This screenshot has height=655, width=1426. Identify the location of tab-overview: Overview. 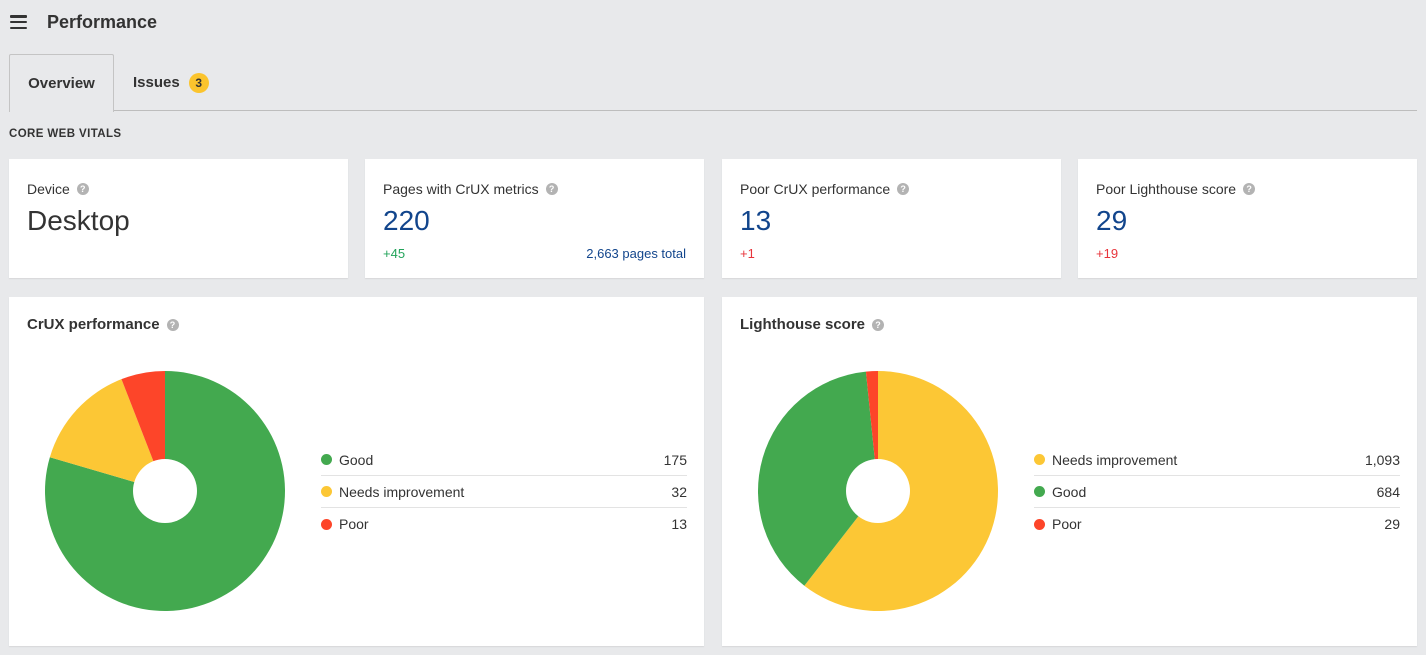
(61, 83).